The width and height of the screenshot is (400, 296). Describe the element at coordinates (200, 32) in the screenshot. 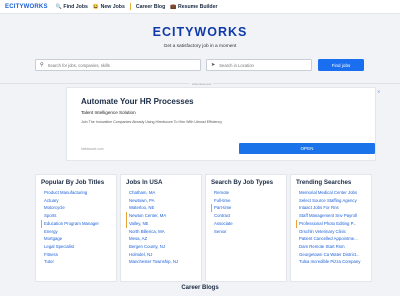

I see `hero-title: ECITYWORKS` at that location.